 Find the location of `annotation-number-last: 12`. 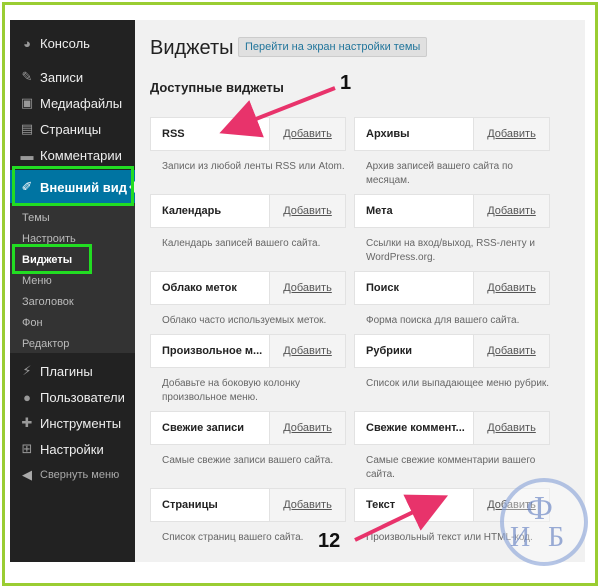

annotation-number-last: 12 is located at coordinates (329, 541).